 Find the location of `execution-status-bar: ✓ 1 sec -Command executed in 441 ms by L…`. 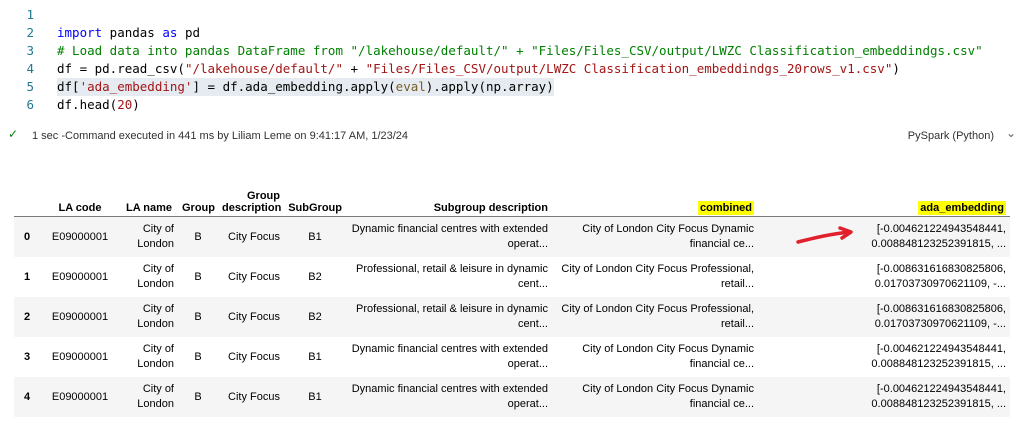

execution-status-bar: ✓ 1 sec -Command executed in 441 ms by L… is located at coordinates (512, 135).